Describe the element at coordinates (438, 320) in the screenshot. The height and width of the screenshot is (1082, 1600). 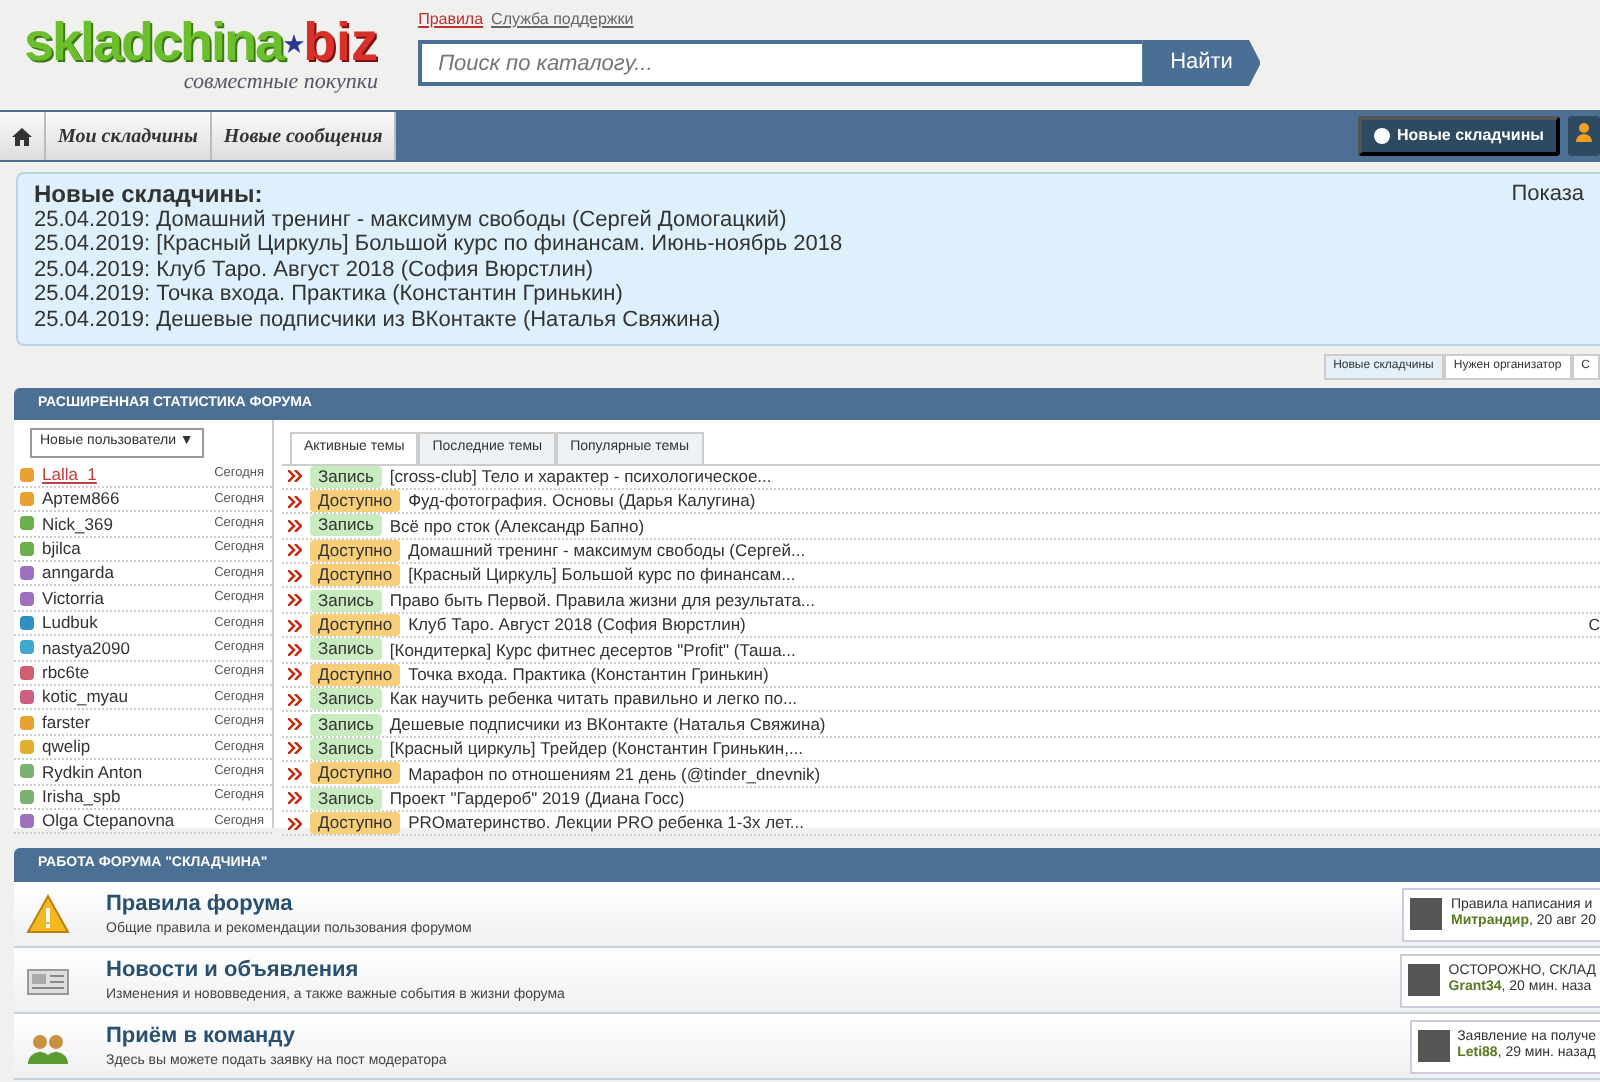
I see `deal-link: 25.04.2019: Дешевые подписчики из ВКонтакте (Наталья Свяжина)` at that location.